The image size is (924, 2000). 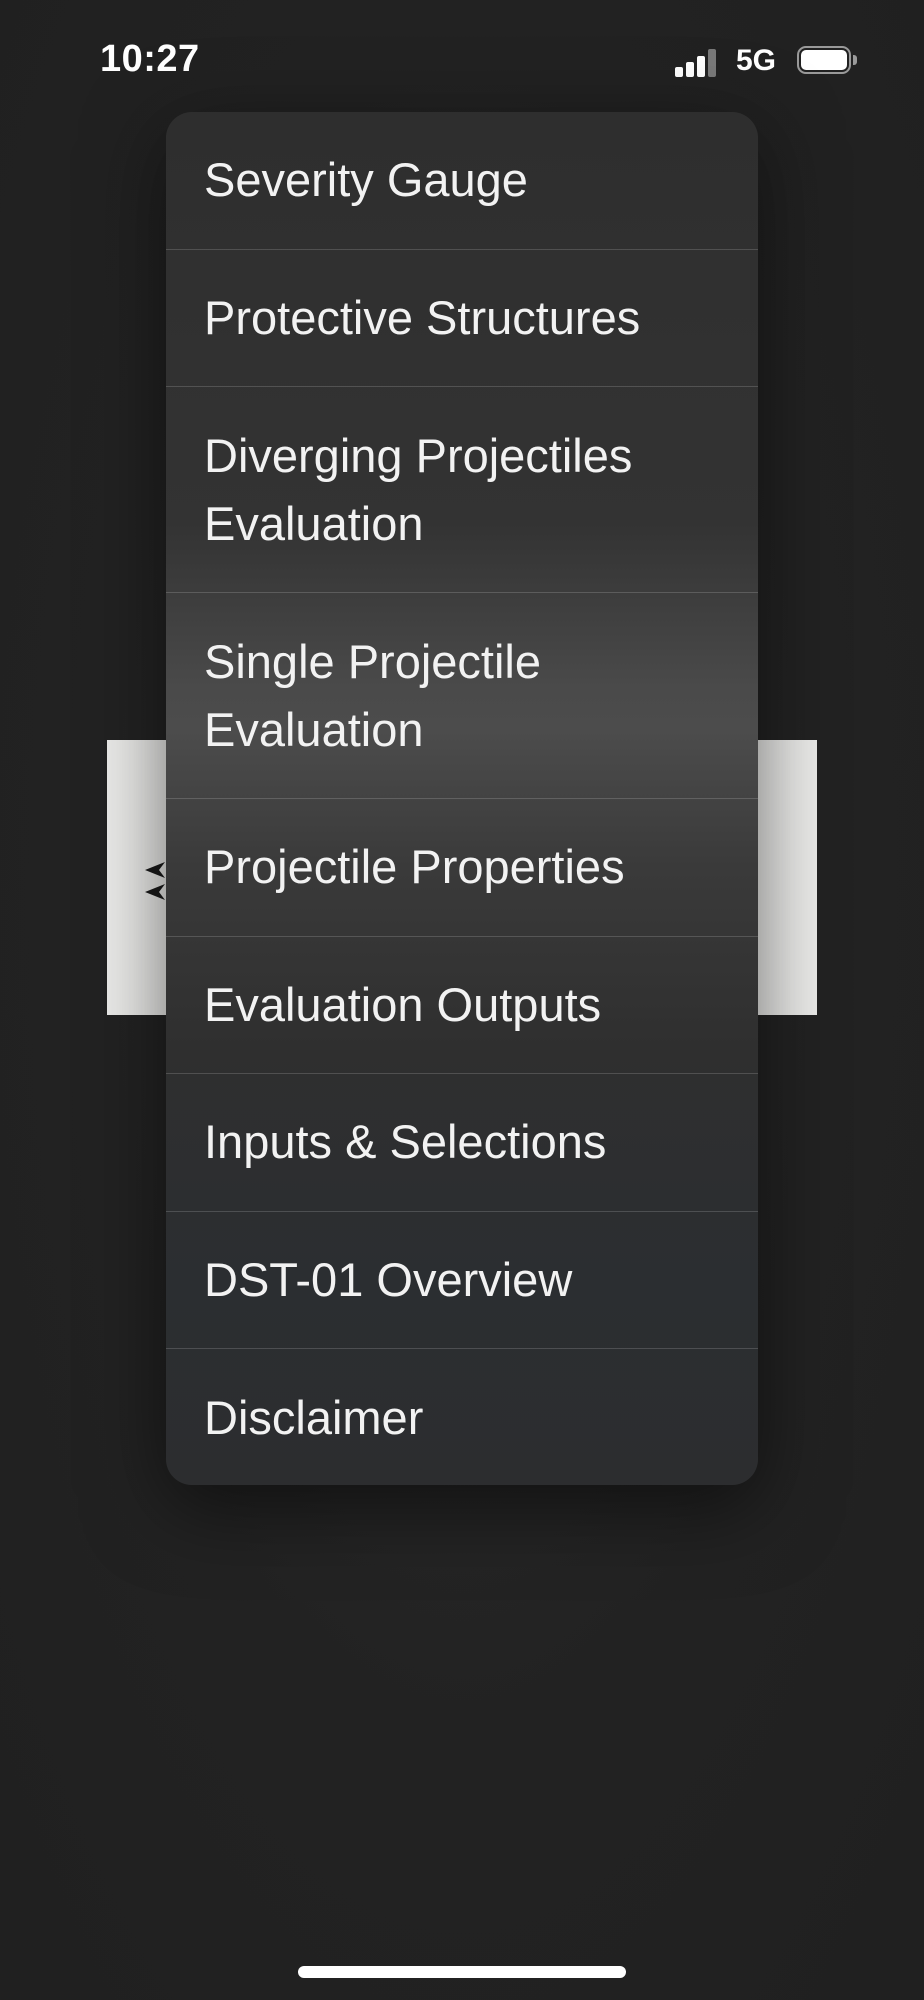 I want to click on menu-item-evaluation-outputs: Evaluation Outputs, so click(x=462, y=1005).